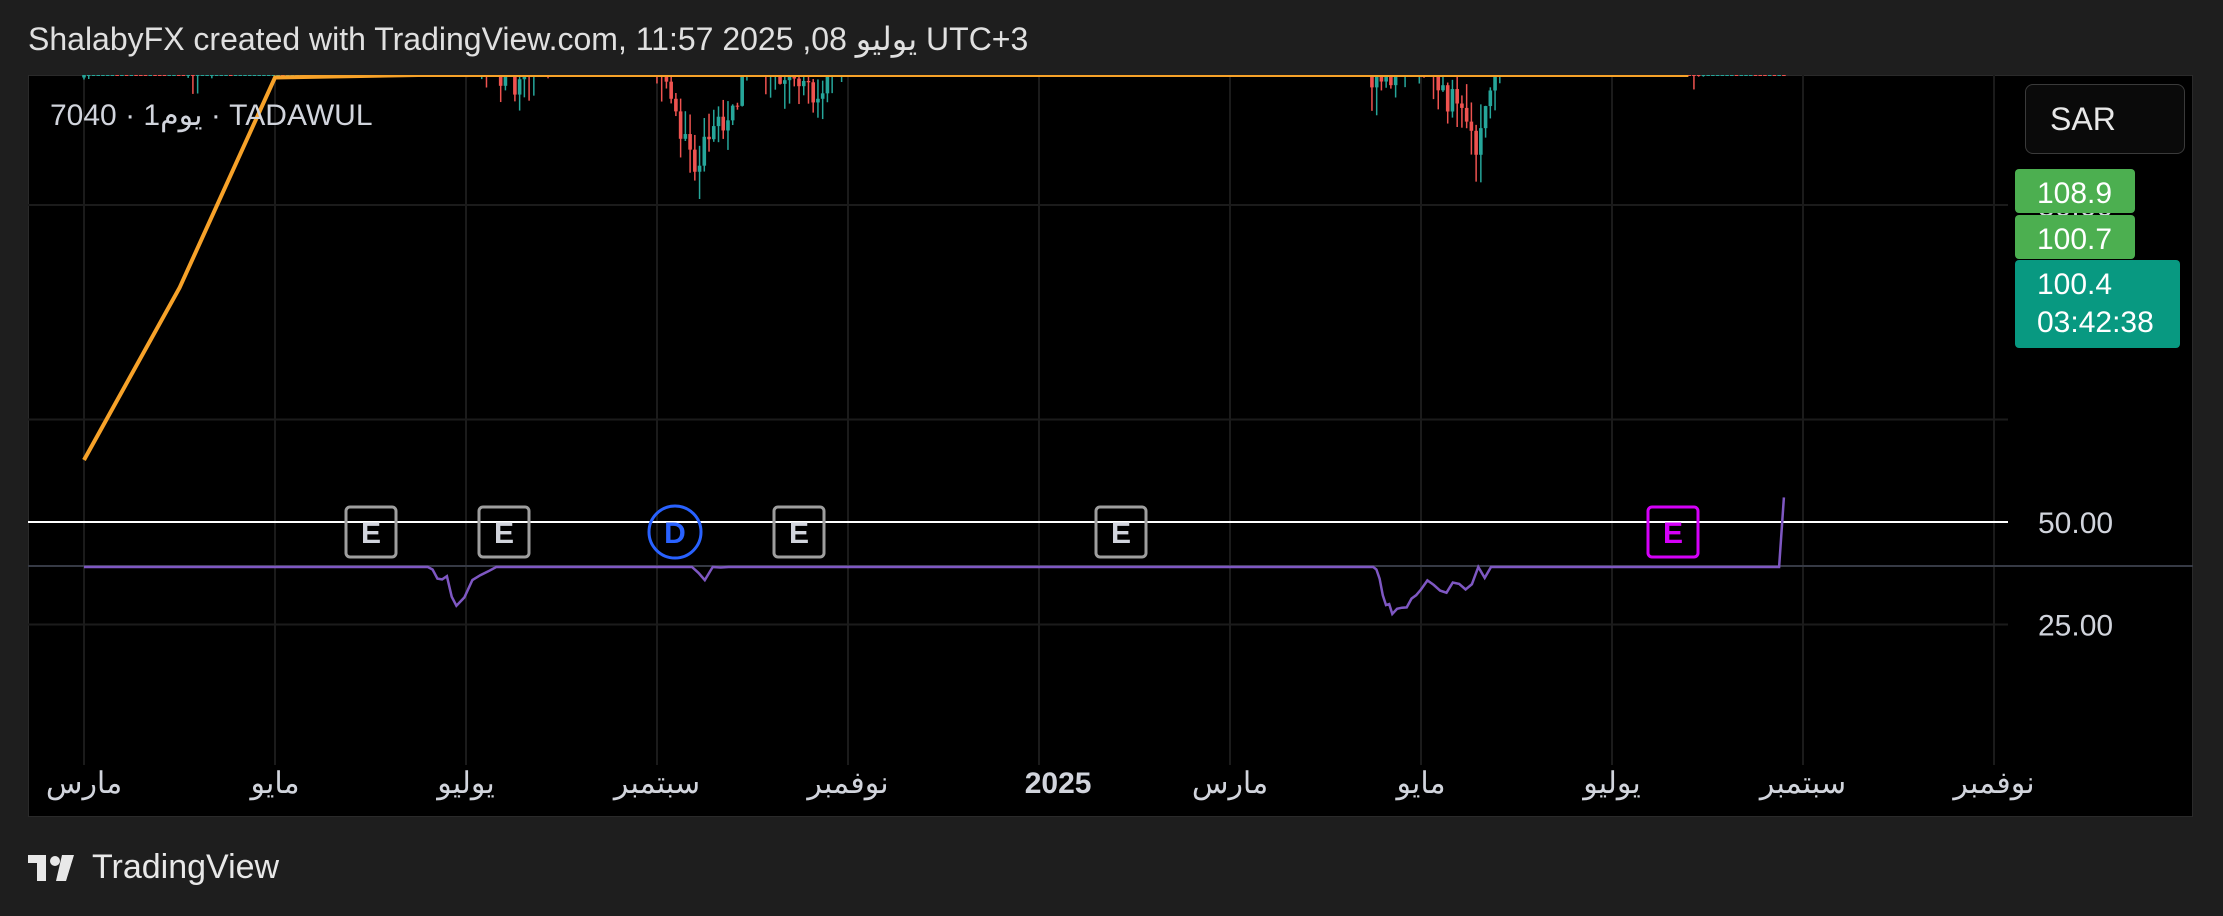  What do you see at coordinates (186, 867) in the screenshot?
I see `tradingview-brand: TradingView` at bounding box center [186, 867].